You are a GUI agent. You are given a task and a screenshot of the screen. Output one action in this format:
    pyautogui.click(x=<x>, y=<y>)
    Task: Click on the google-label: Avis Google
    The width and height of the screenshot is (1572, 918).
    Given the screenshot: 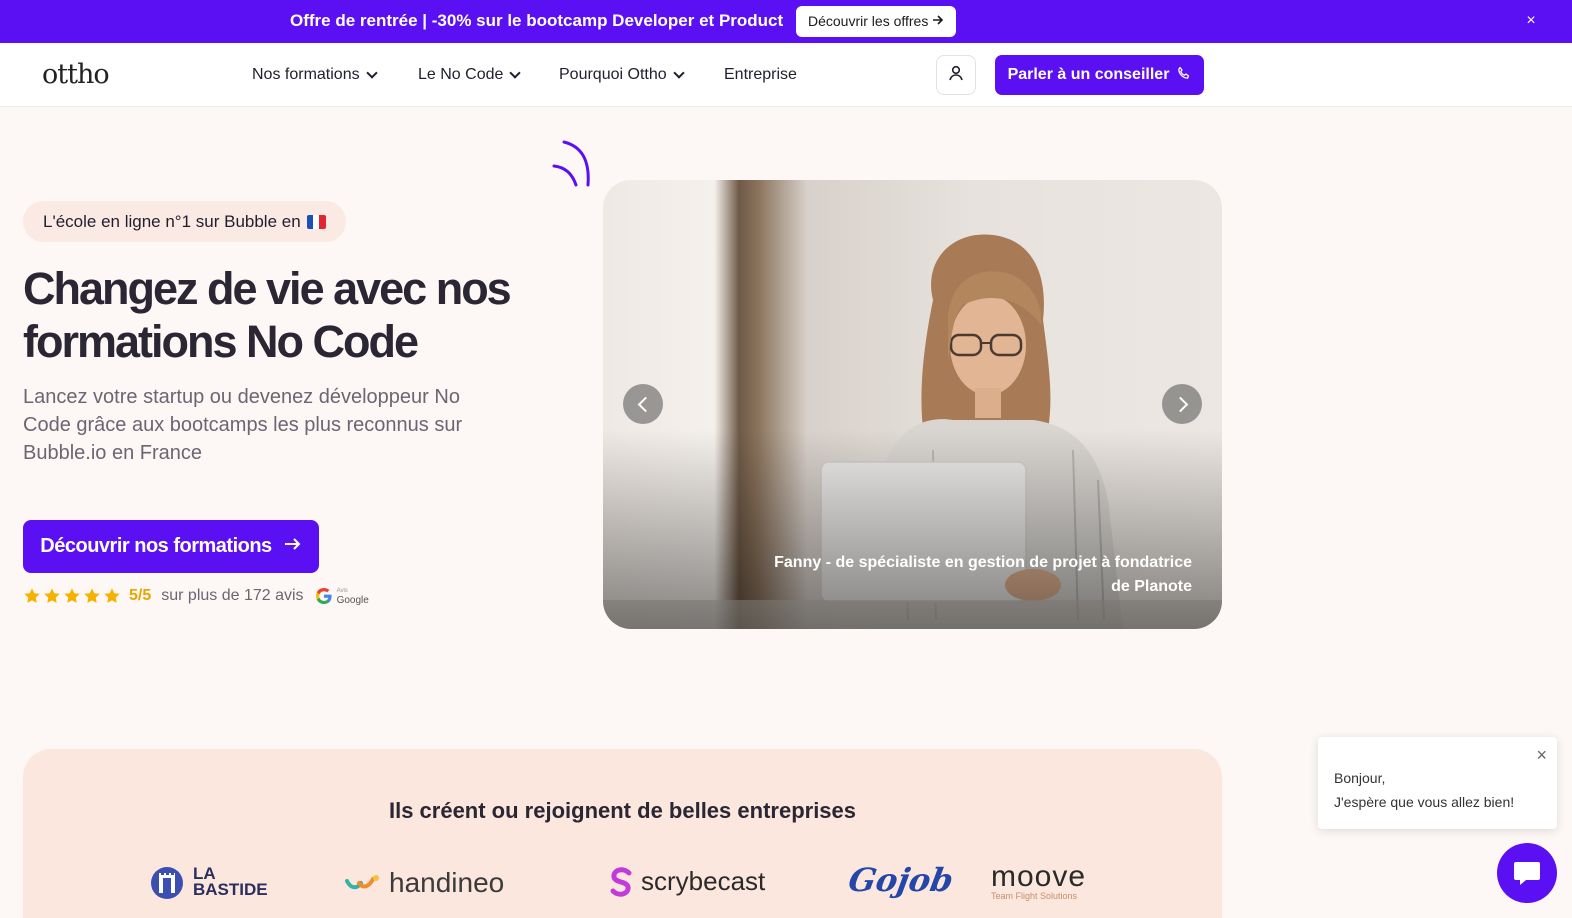 What is the action you would take?
    pyautogui.click(x=353, y=596)
    